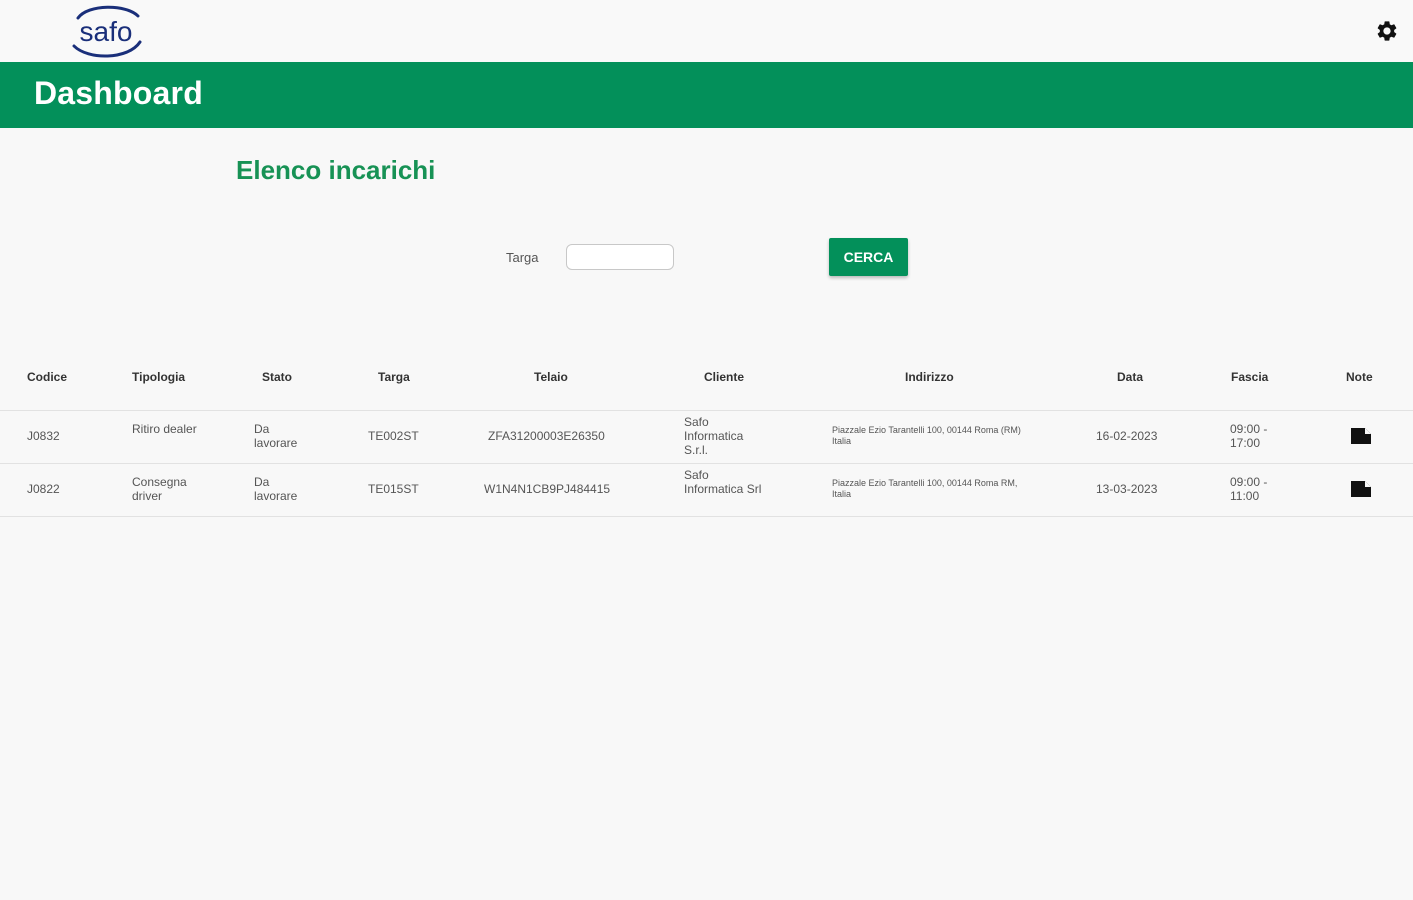 The width and height of the screenshot is (1413, 900). Describe the element at coordinates (118, 93) in the screenshot. I see `page-title: Dashboard` at that location.